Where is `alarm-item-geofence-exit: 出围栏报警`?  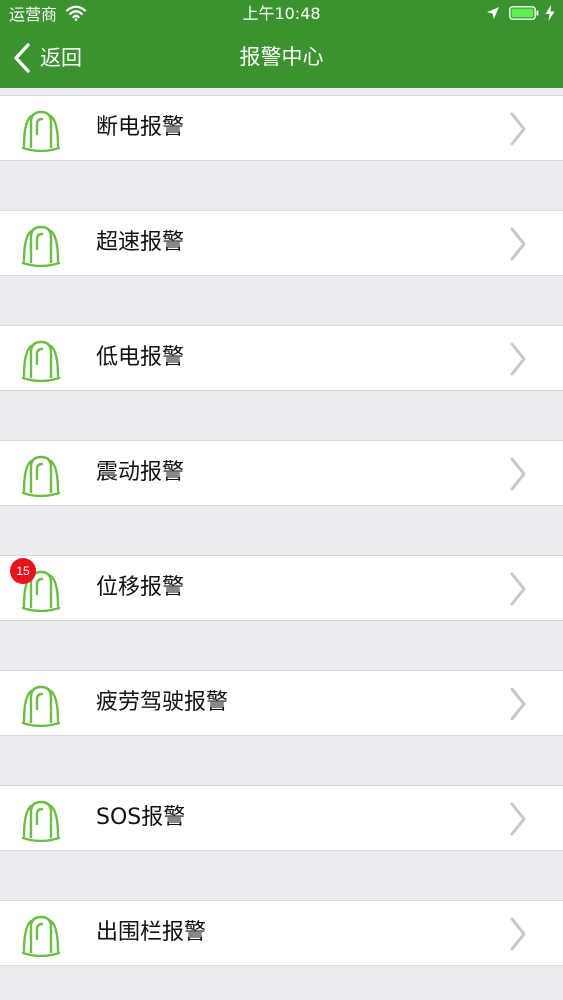 alarm-item-geofence-exit: 出围栏报警 is located at coordinates (281, 933).